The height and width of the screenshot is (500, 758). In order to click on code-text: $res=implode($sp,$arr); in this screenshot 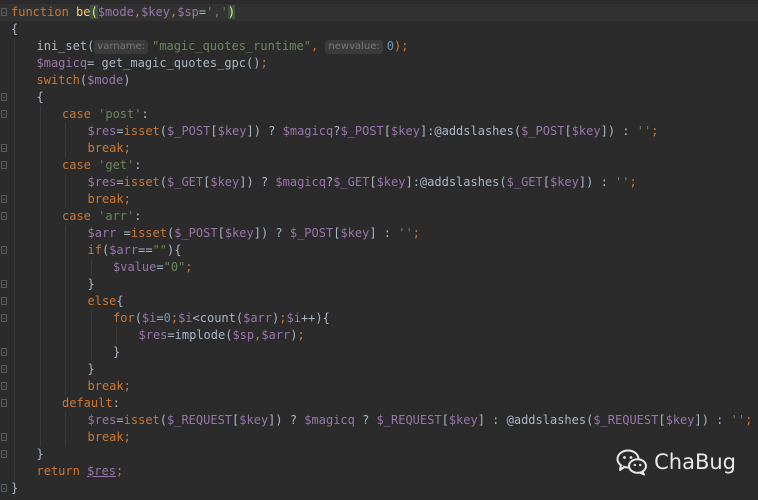, I will do `click(222, 335)`.